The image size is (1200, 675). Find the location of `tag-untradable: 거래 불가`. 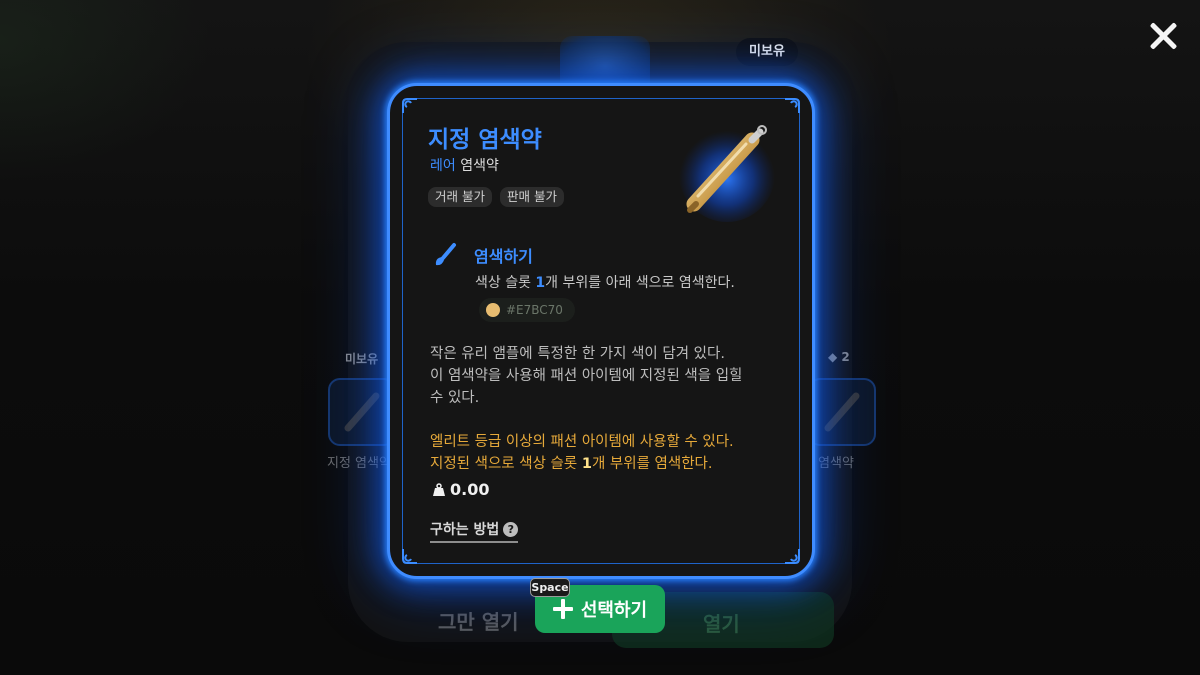

tag-untradable: 거래 불가 is located at coordinates (460, 197).